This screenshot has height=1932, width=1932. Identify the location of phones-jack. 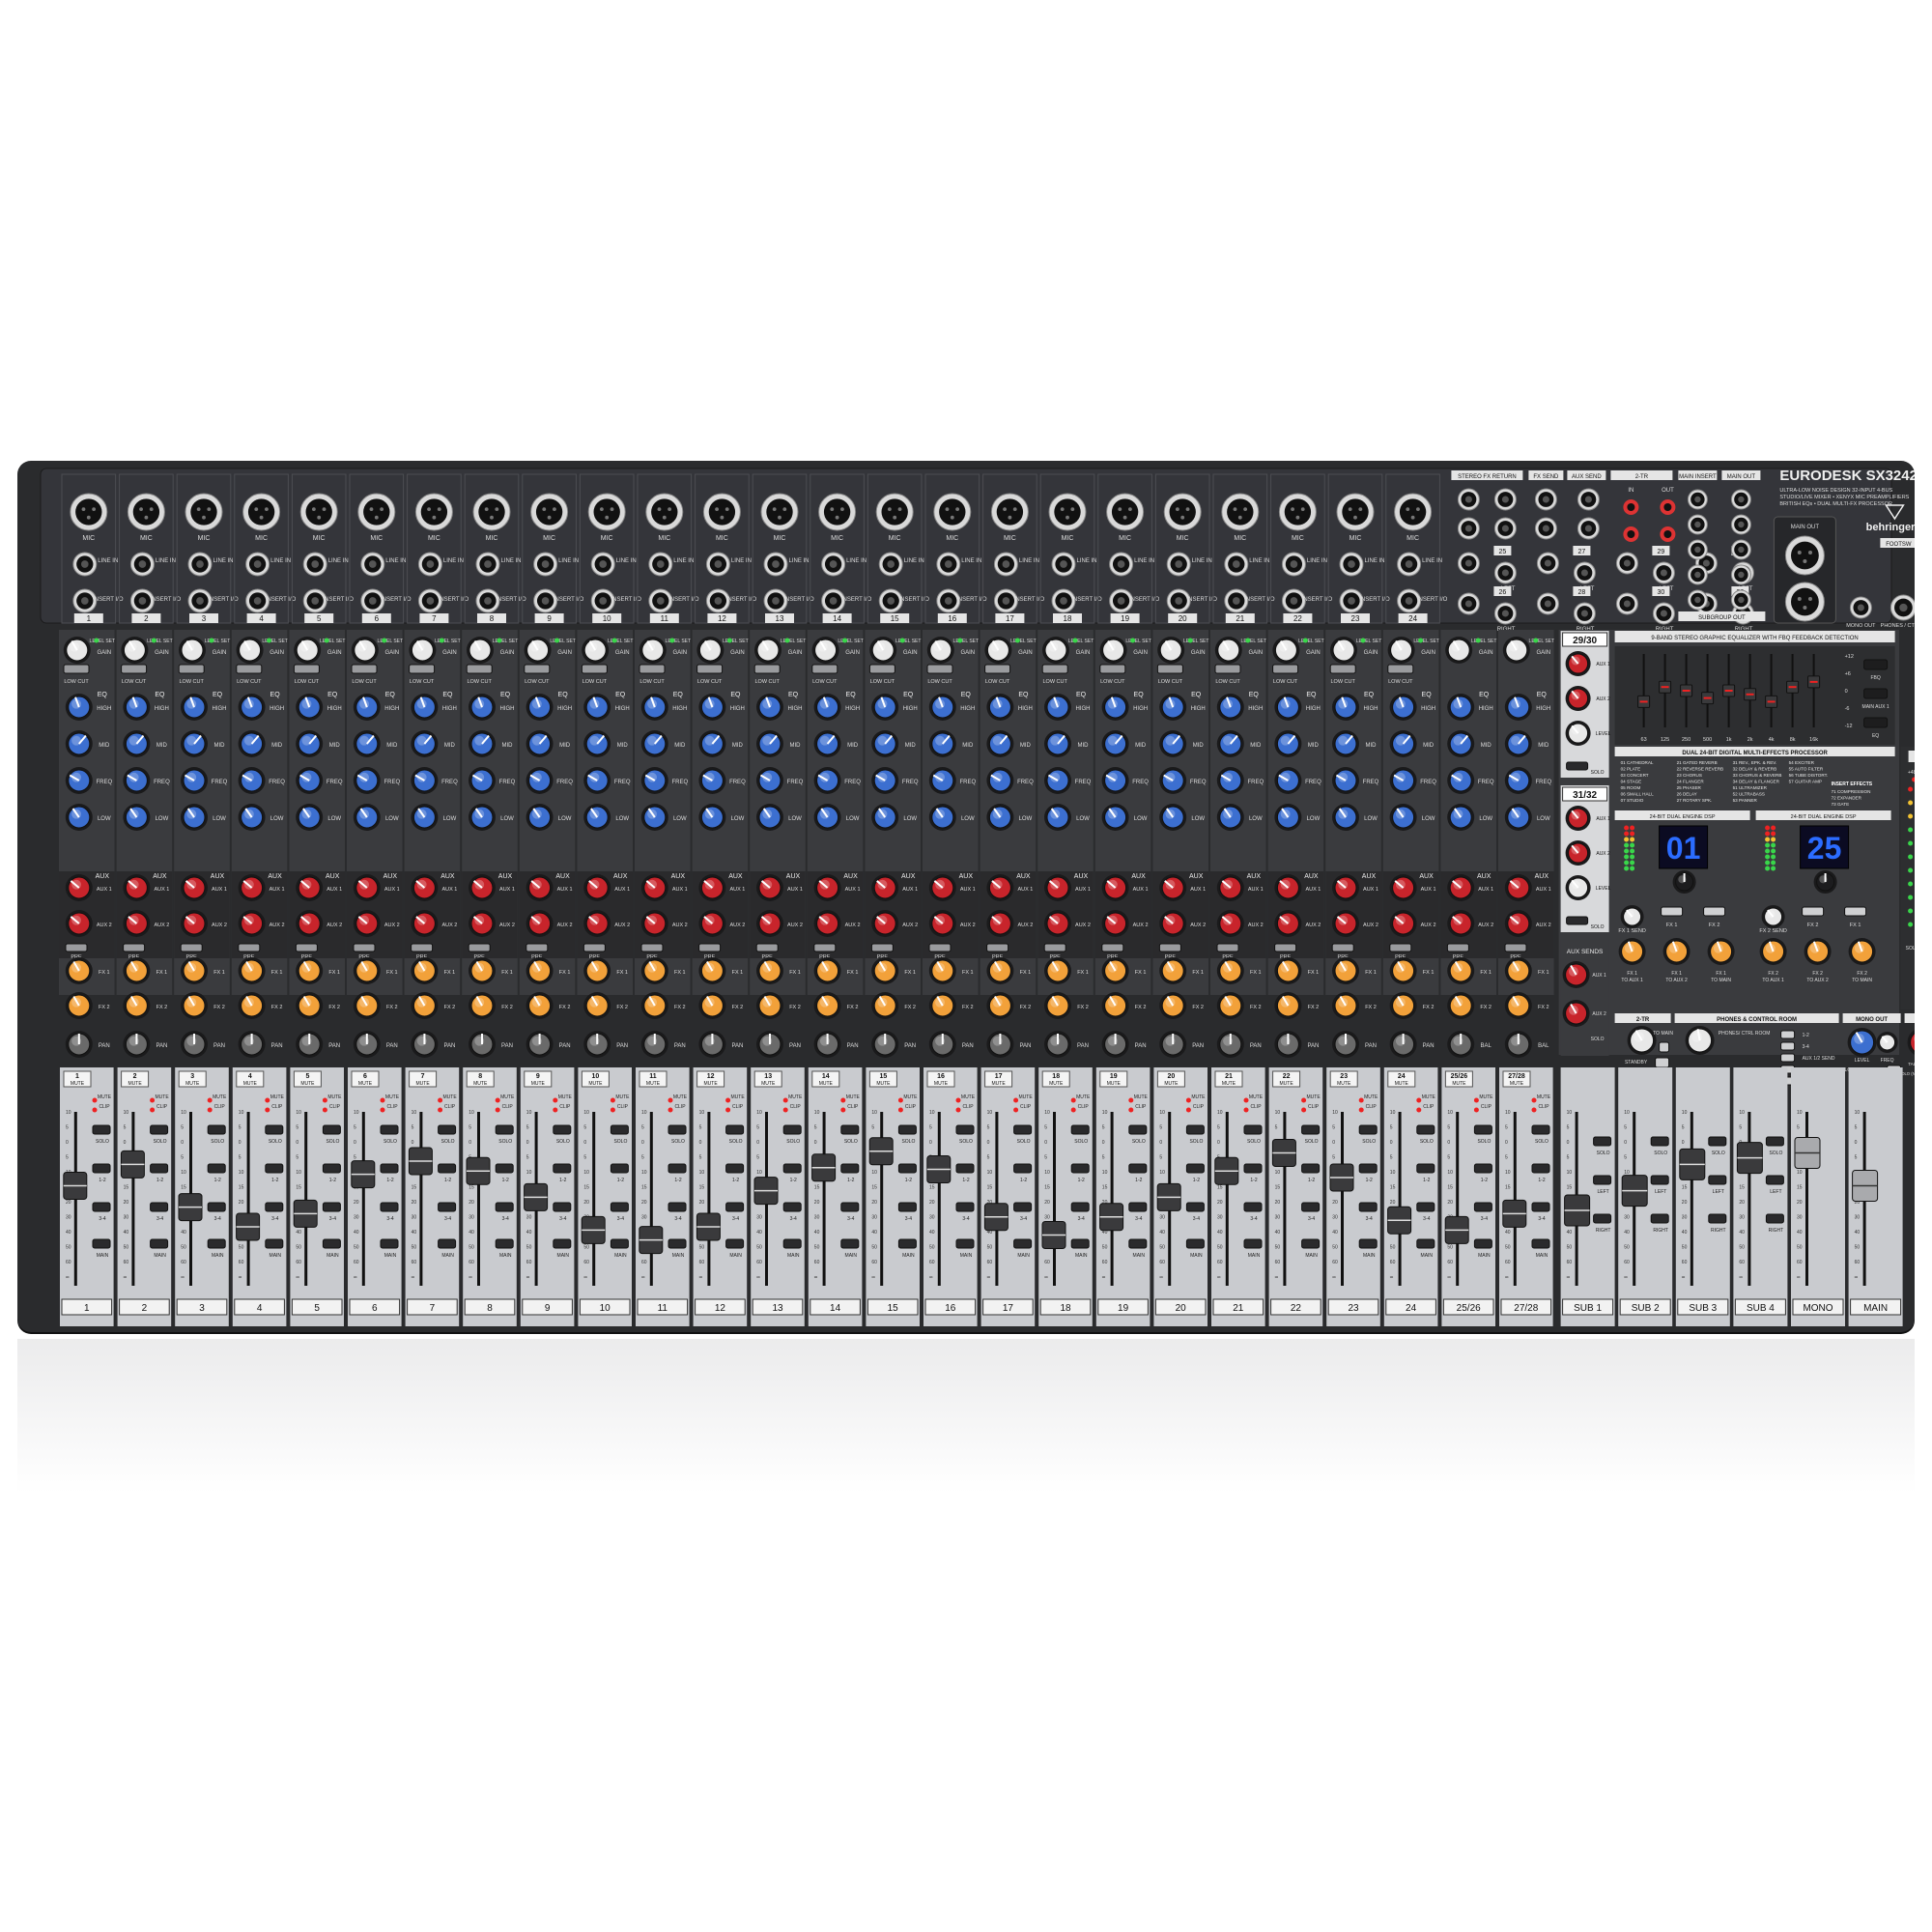
(1903, 607).